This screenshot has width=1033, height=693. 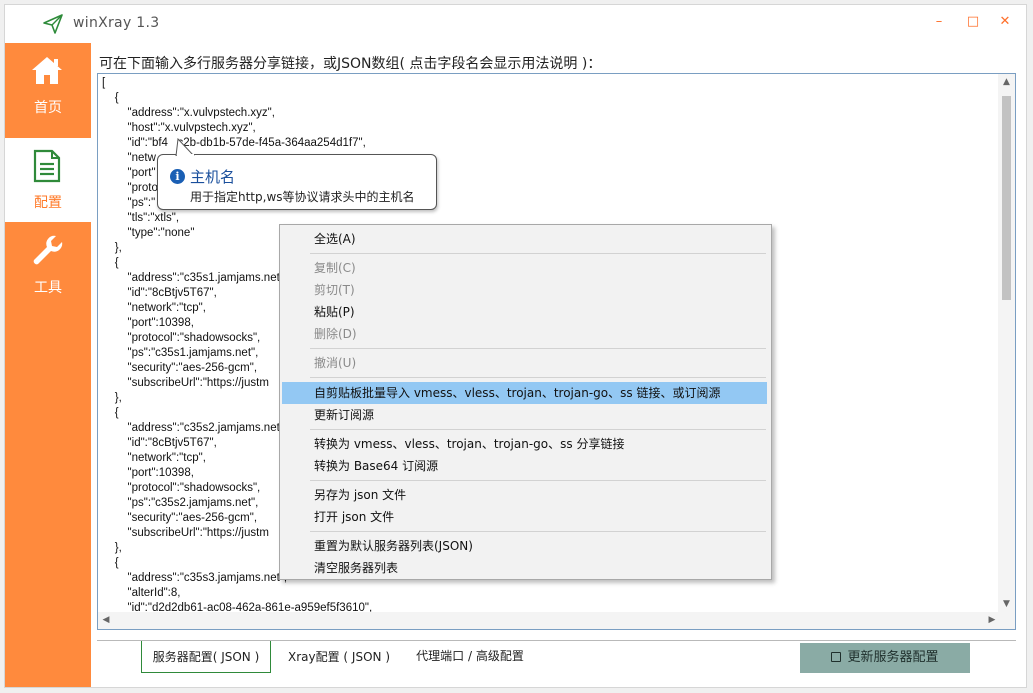 What do you see at coordinates (524, 312) in the screenshot?
I see `menu-item-paste: 粘贴(P)` at bounding box center [524, 312].